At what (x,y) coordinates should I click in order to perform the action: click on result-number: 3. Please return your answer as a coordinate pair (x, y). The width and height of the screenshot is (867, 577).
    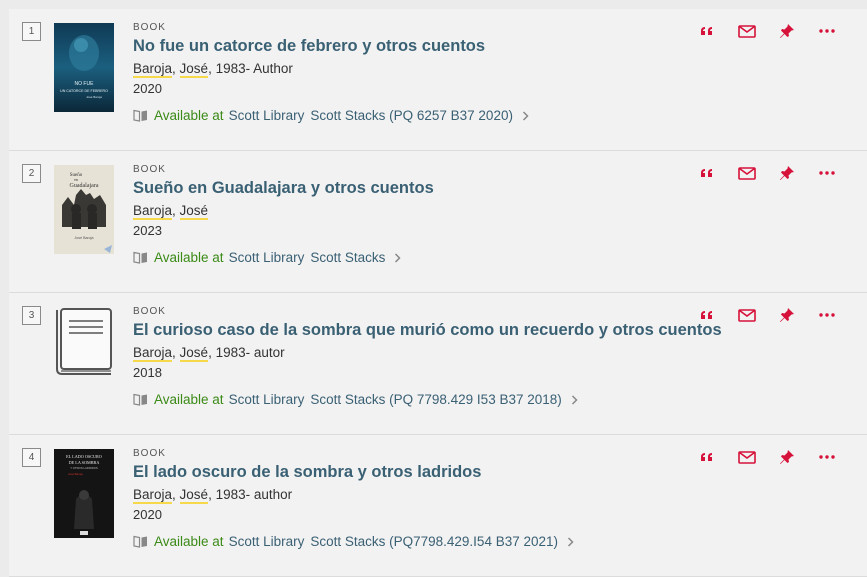
    Looking at the image, I should click on (31, 315).